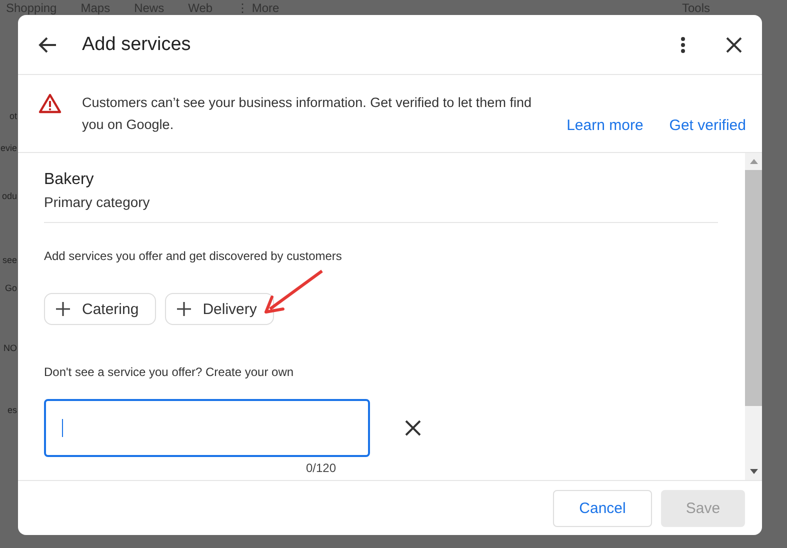 This screenshot has height=548, width=787. I want to click on category-name: Bakery, so click(69, 180).